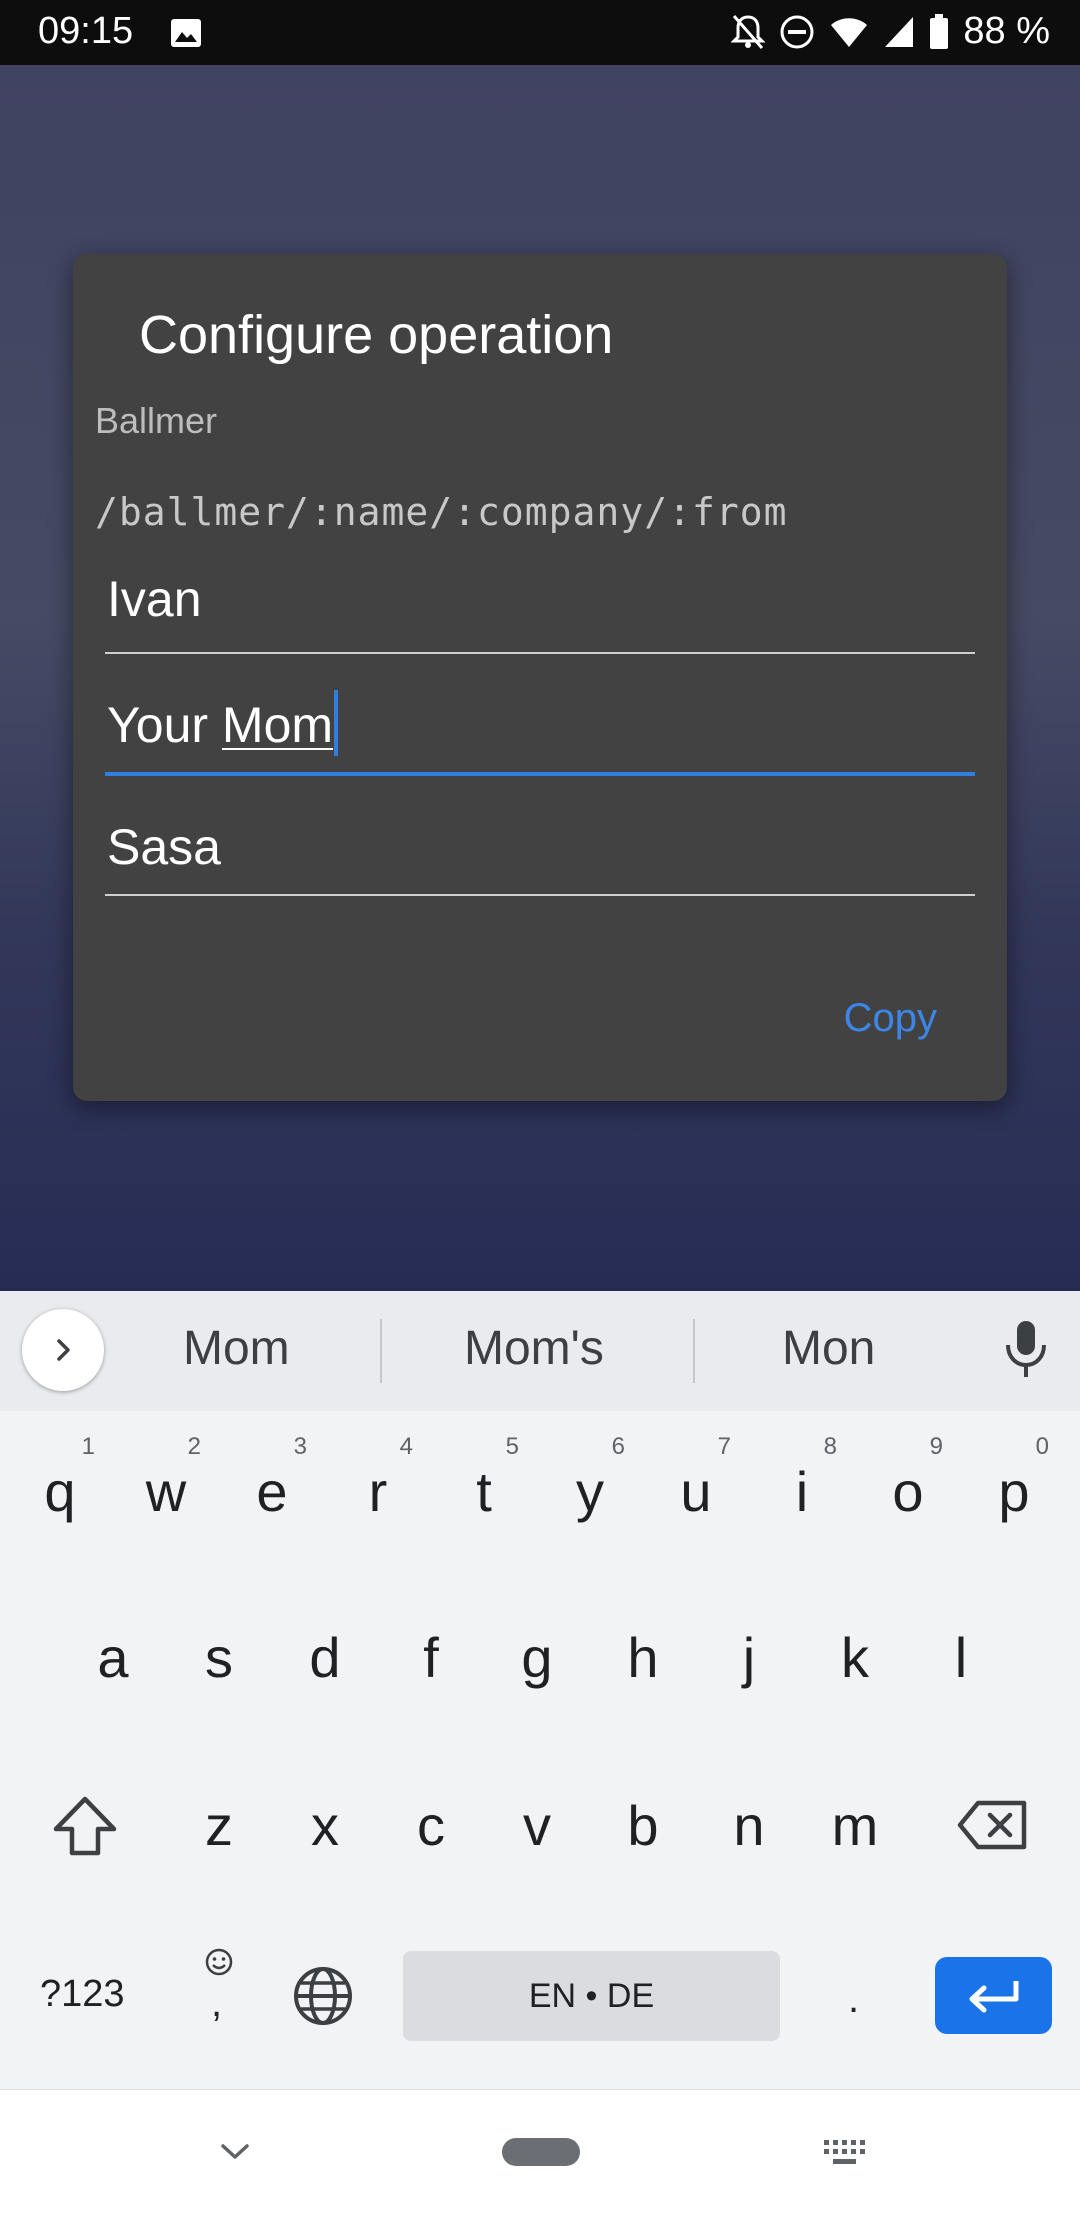 The width and height of the screenshot is (1080, 2221). What do you see at coordinates (541, 2152) in the screenshot?
I see `home-pill` at bounding box center [541, 2152].